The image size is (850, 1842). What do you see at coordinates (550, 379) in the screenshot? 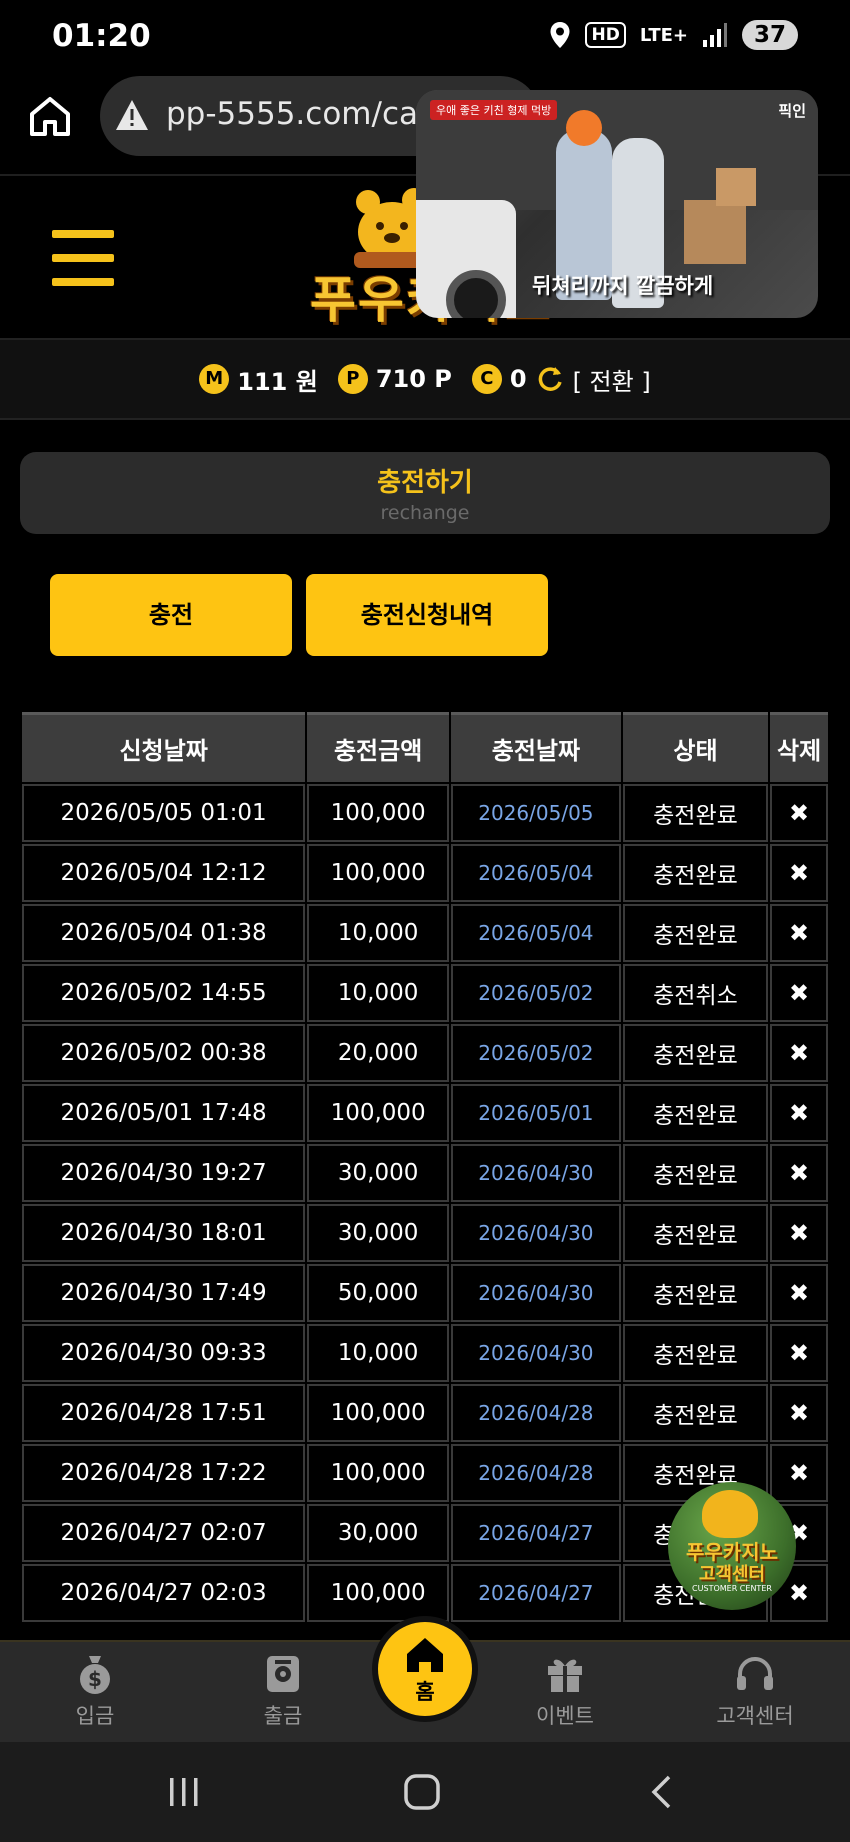
I see `refresh-icon` at bounding box center [550, 379].